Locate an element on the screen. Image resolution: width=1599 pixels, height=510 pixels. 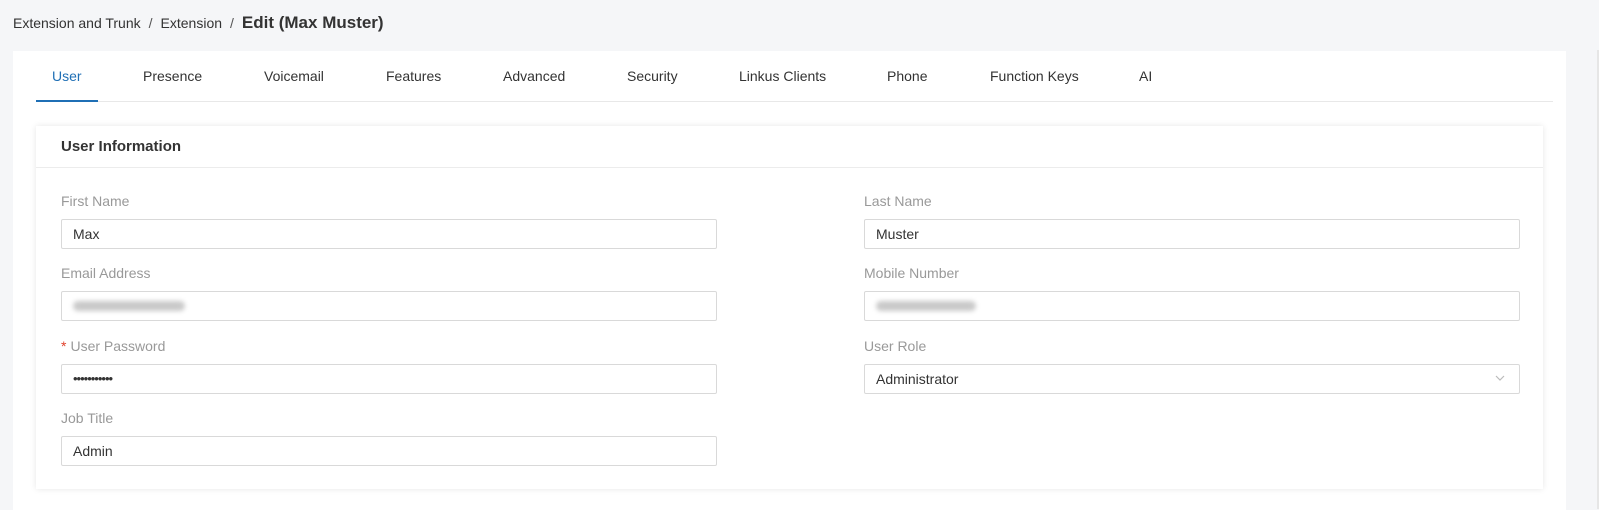
tab-user: User is located at coordinates (66, 76).